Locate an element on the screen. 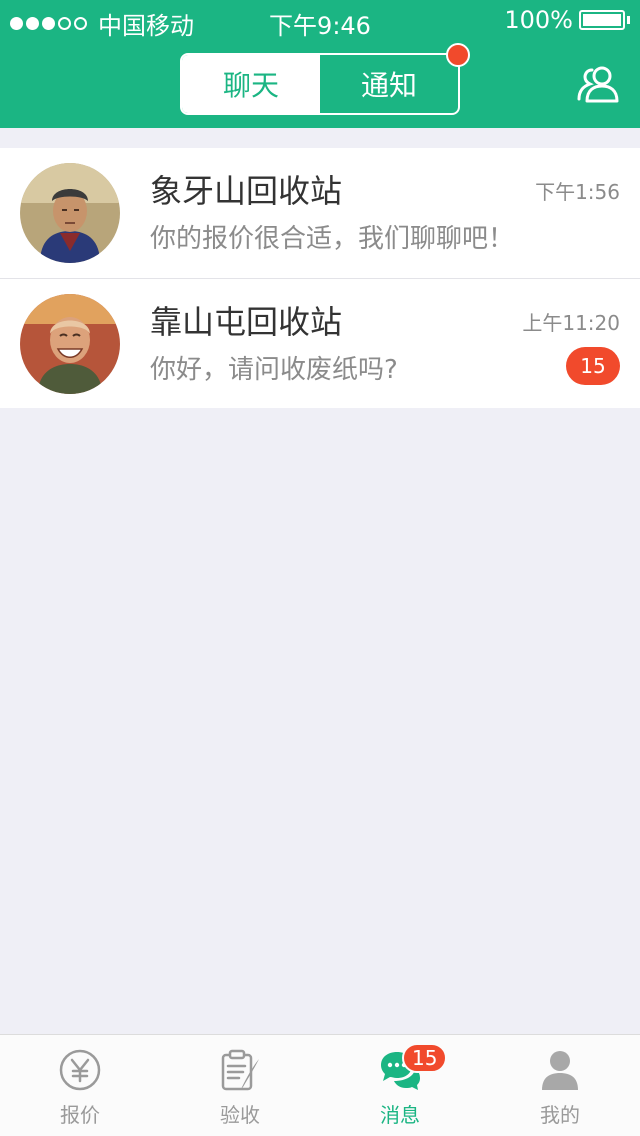  tab-notifications: 通知 is located at coordinates (389, 84).